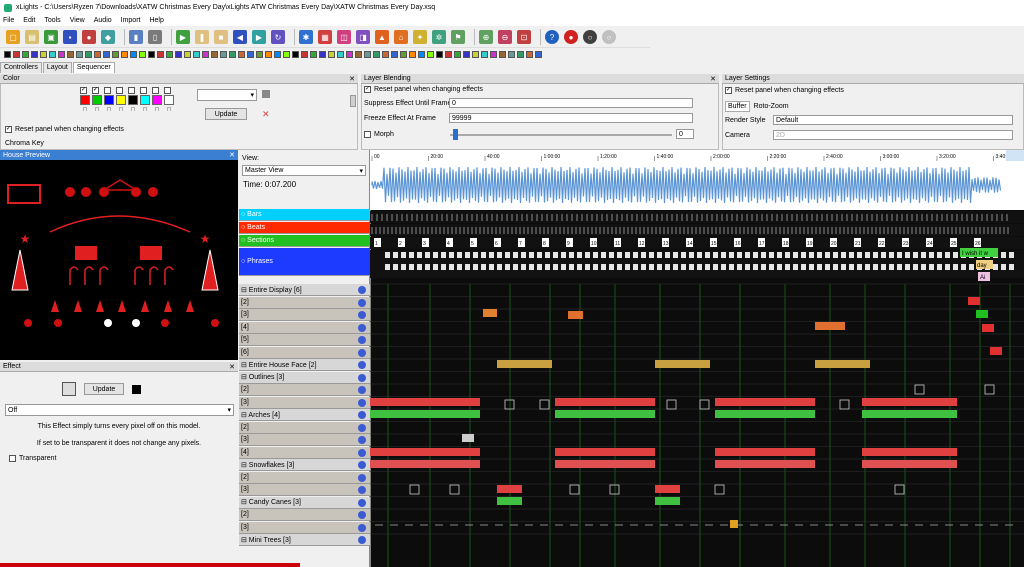  I want to click on effect-update-button: Update, so click(104, 389).